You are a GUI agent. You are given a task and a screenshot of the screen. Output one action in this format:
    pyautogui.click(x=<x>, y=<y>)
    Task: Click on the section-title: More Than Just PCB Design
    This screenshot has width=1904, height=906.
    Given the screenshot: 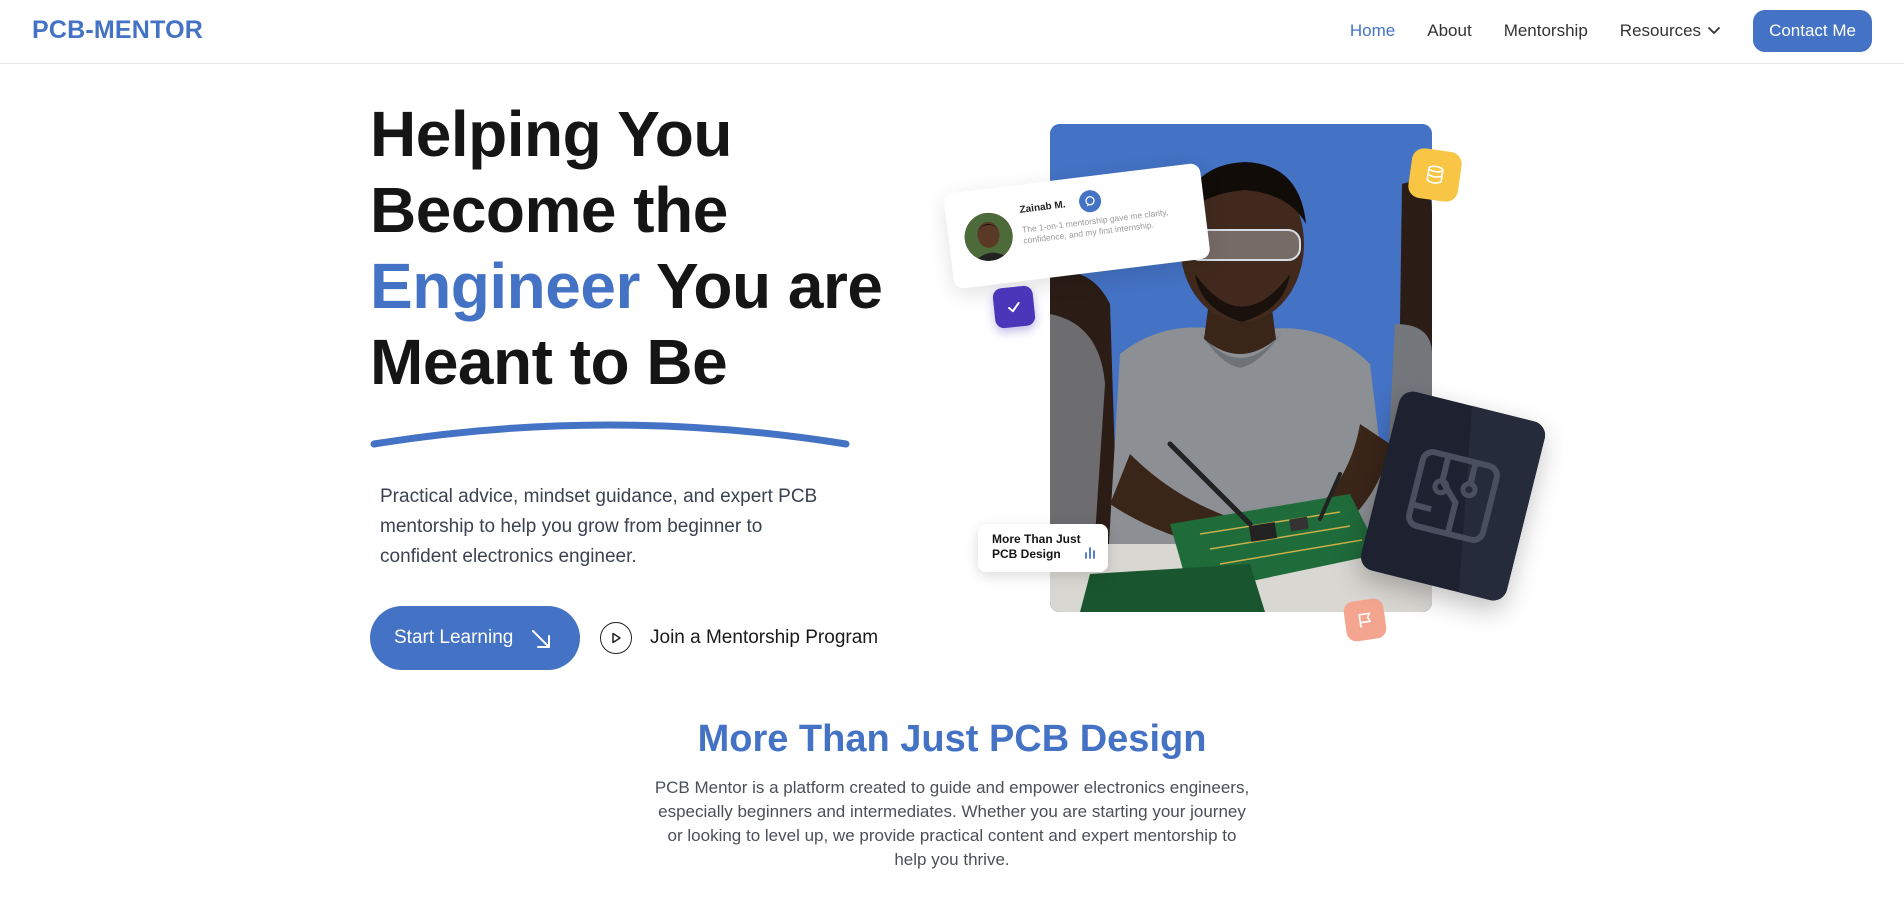 What is the action you would take?
    pyautogui.click(x=952, y=739)
    